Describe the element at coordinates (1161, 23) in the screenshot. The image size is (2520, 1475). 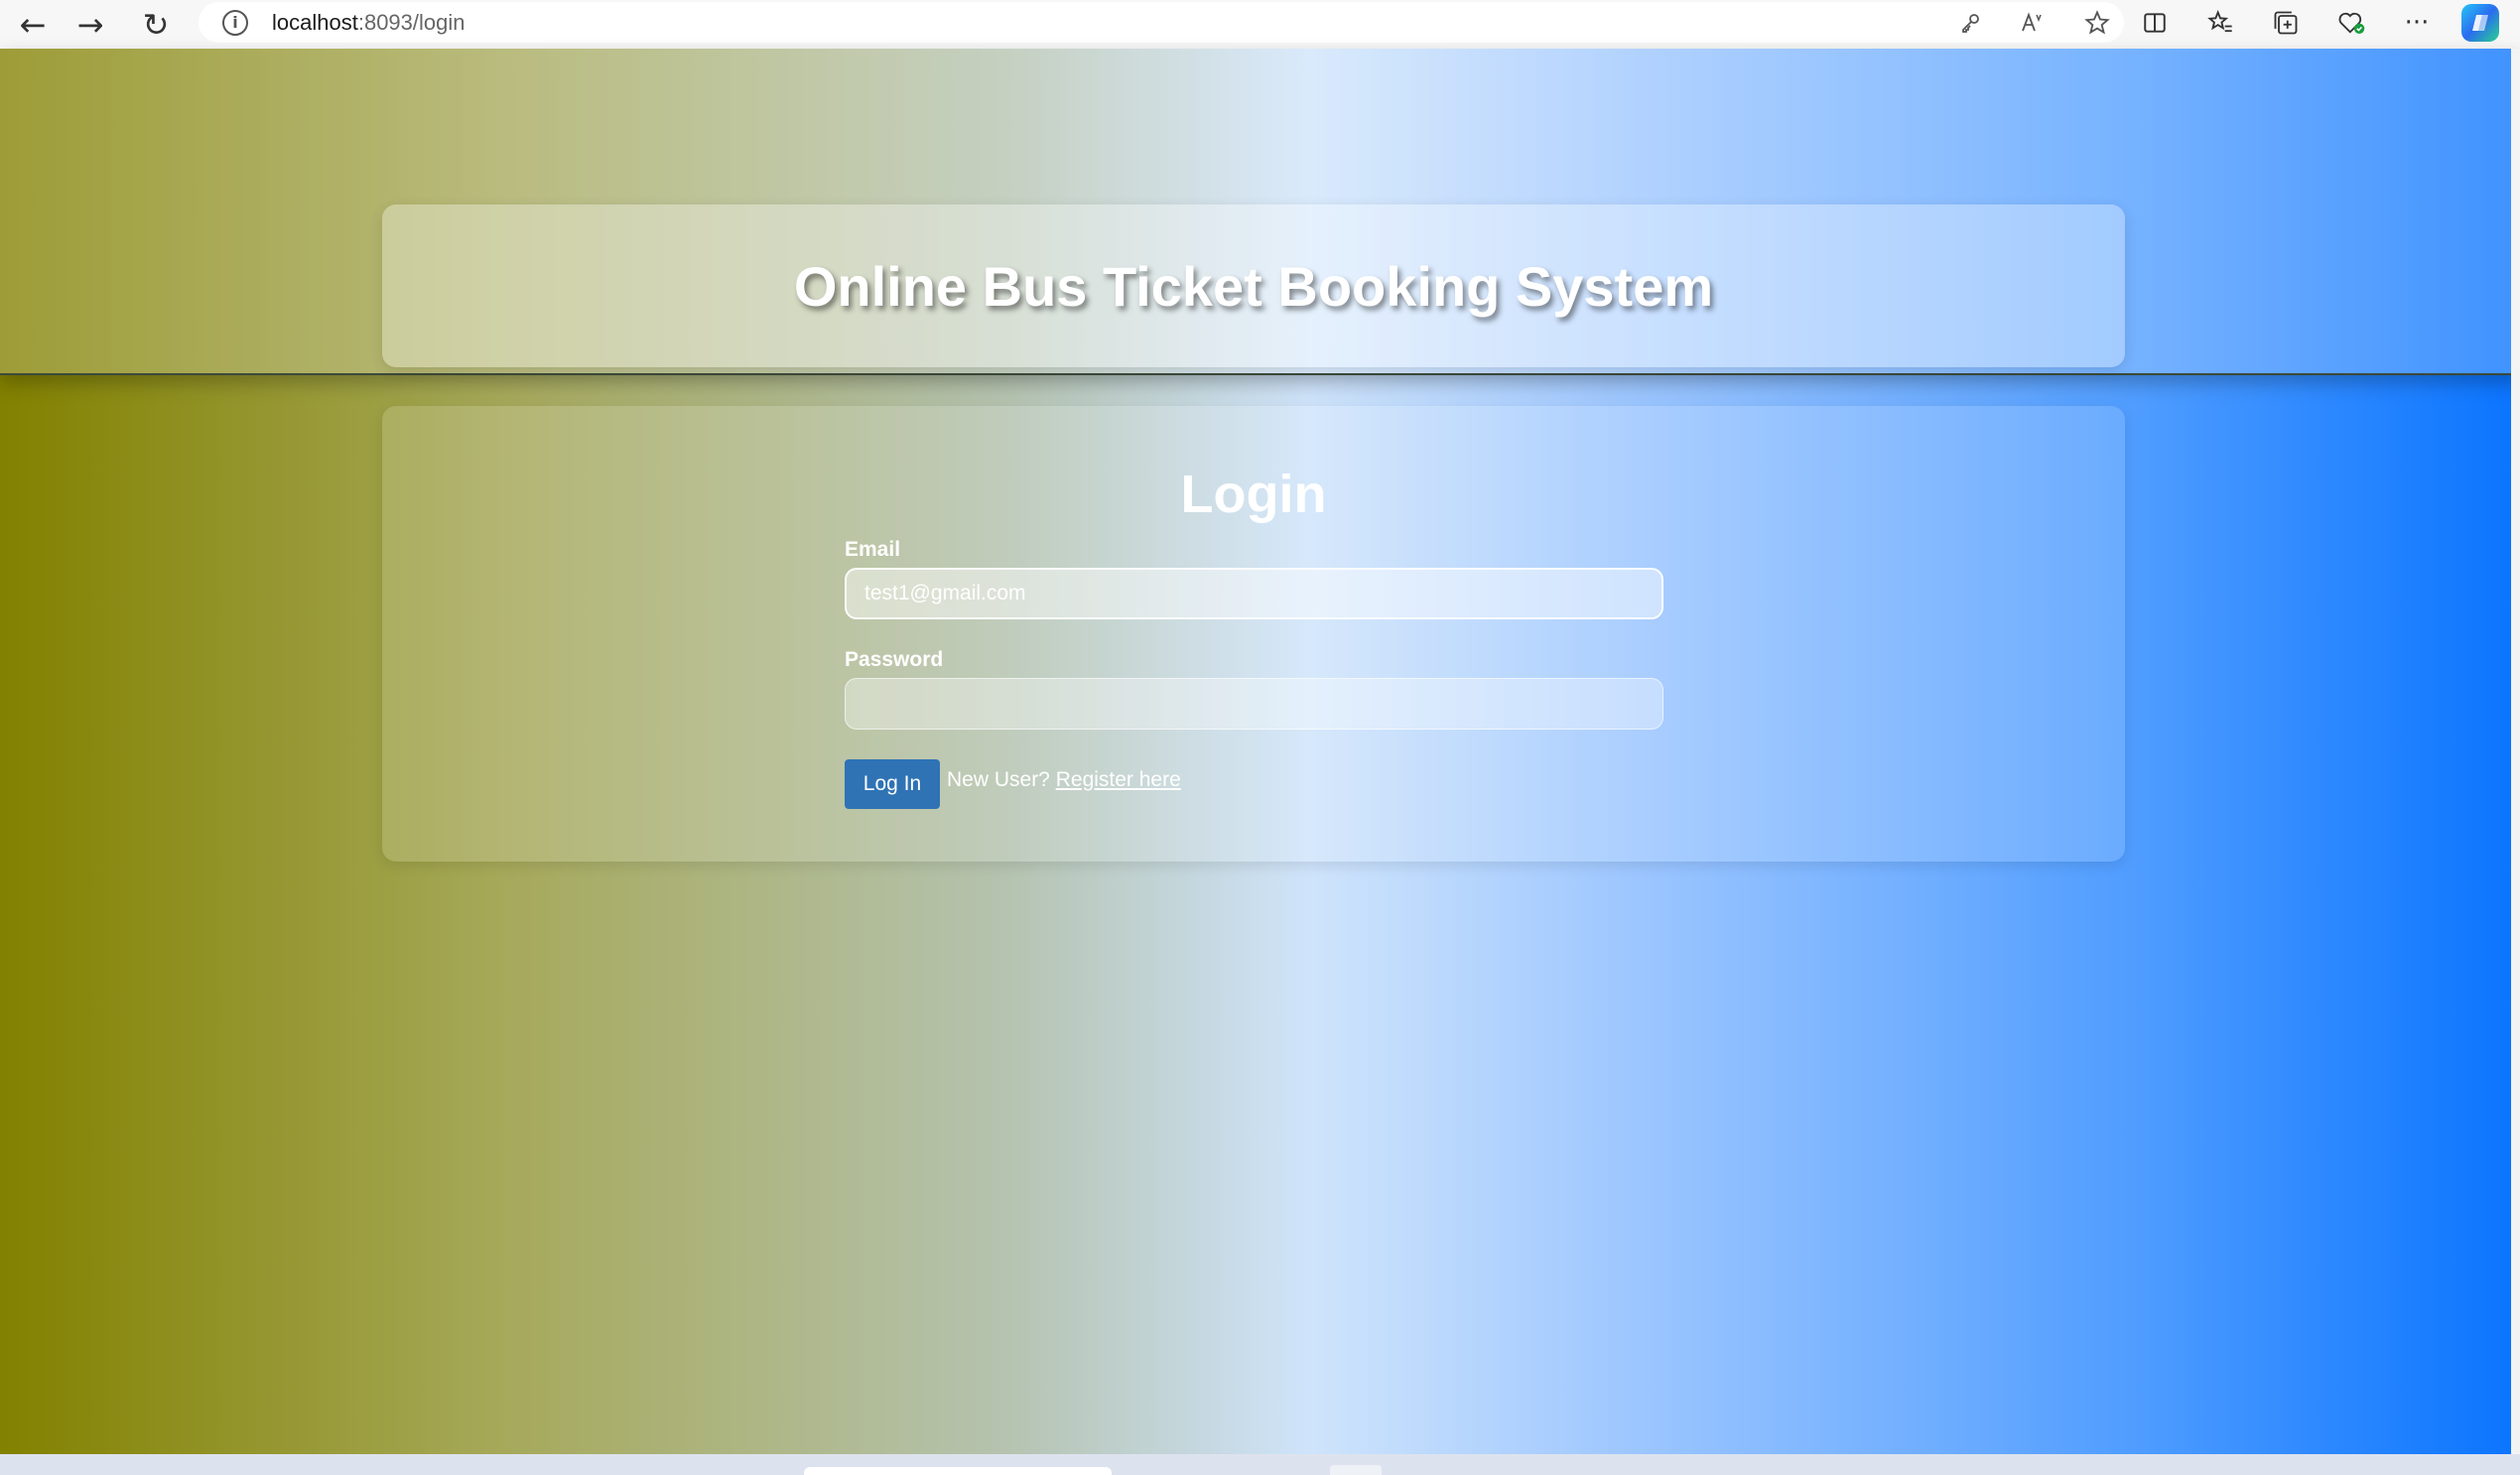
I see `address-bar: i localhost:8093/login` at that location.